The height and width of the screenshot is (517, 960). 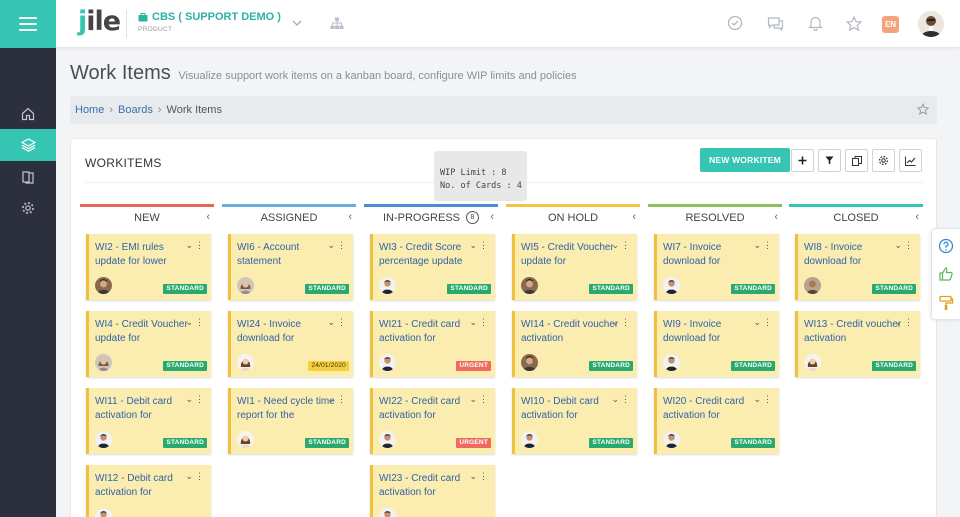 I want to click on thumbs-up-icon, so click(x=946, y=274).